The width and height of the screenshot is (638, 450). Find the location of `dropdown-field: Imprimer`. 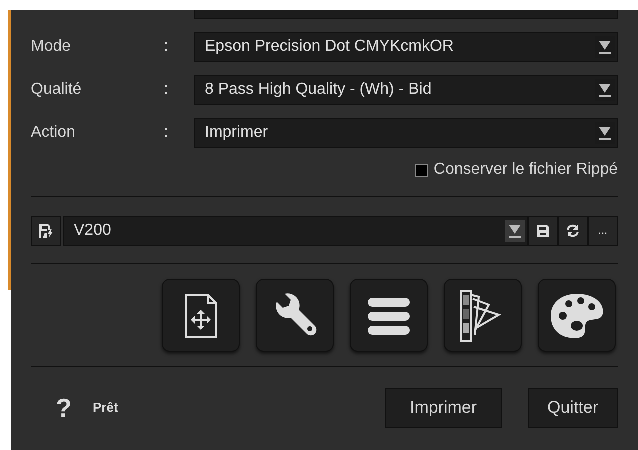

dropdown-field: Imprimer is located at coordinates (406, 133).